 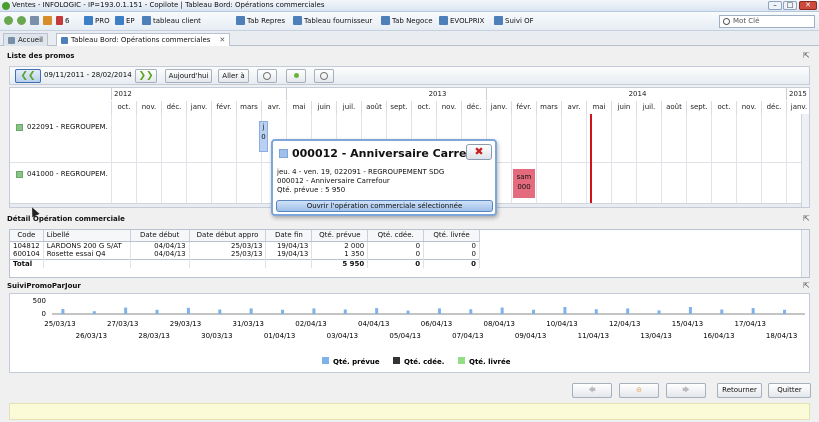 I want to click on month-header: mars, so click(x=248, y=107).